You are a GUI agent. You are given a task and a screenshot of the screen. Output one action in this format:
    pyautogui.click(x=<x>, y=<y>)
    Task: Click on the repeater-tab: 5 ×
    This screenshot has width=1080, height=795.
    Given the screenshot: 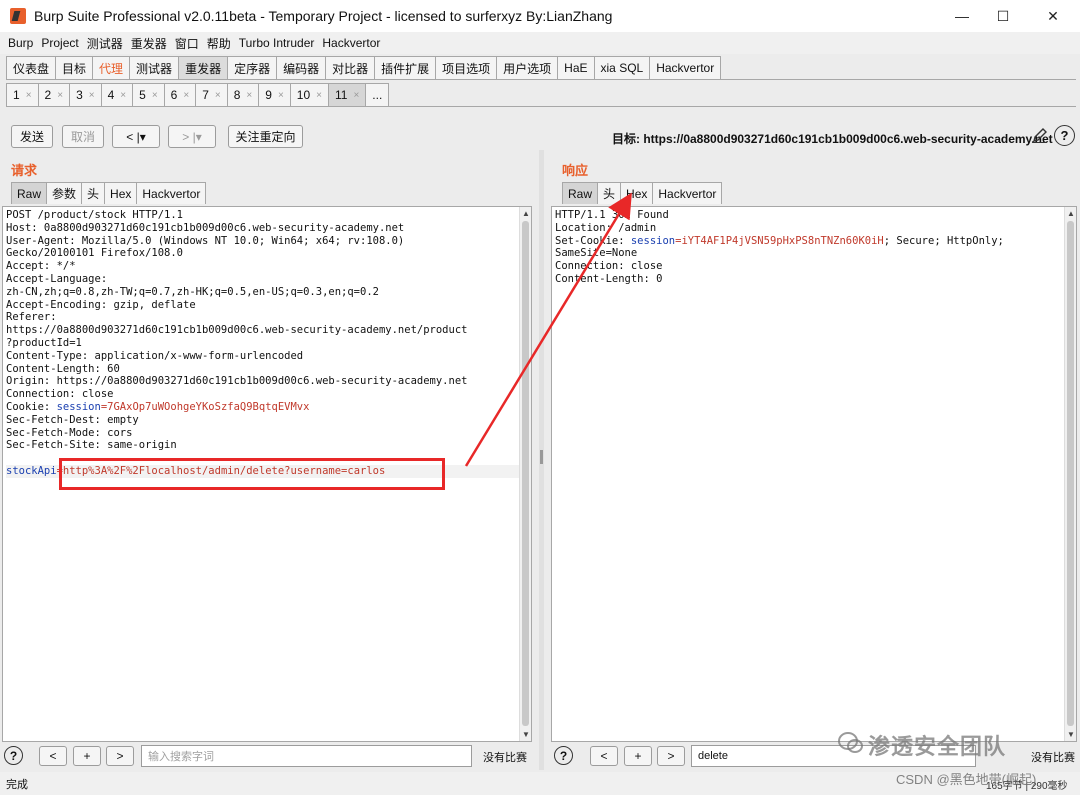 What is the action you would take?
    pyautogui.click(x=148, y=94)
    